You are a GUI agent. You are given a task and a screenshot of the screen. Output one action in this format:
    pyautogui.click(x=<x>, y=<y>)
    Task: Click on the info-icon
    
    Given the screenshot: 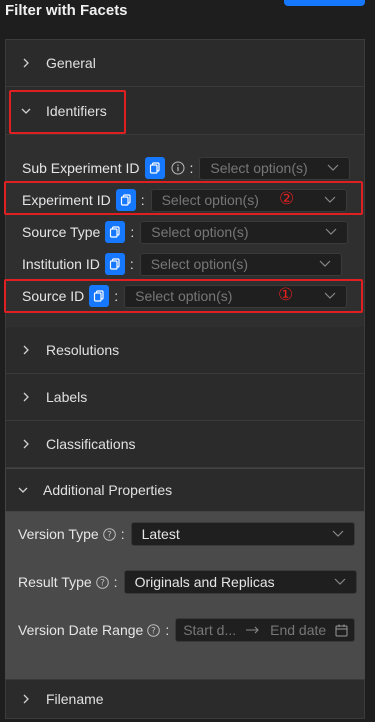 What is the action you would take?
    pyautogui.click(x=178, y=168)
    